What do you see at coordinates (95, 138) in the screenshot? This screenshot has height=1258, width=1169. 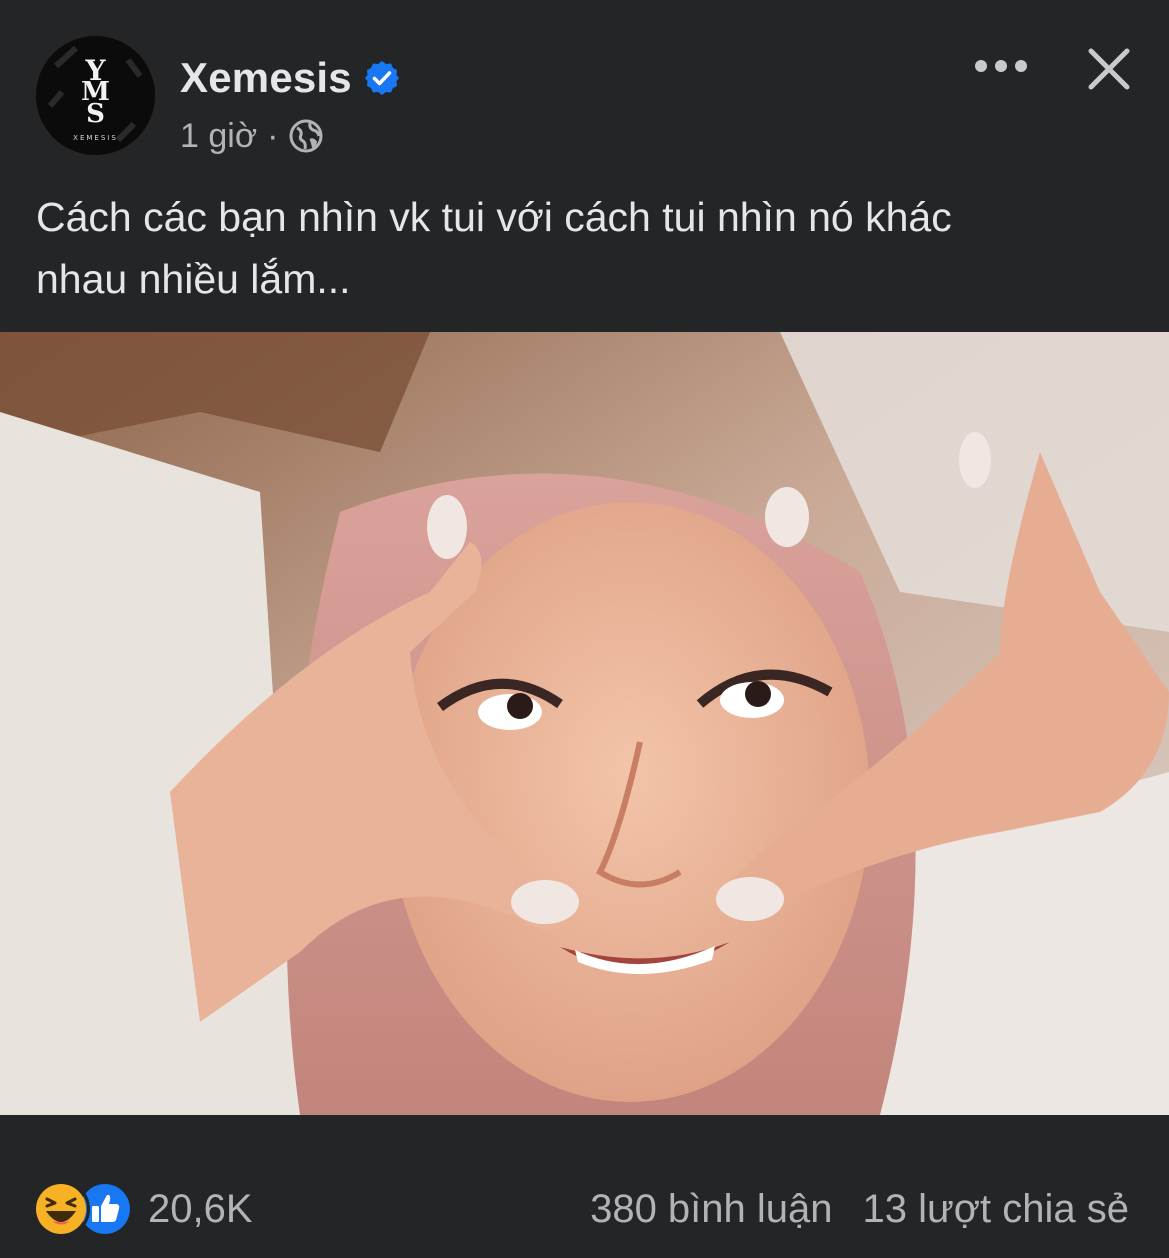 I see `svg-text: XEMESIS` at bounding box center [95, 138].